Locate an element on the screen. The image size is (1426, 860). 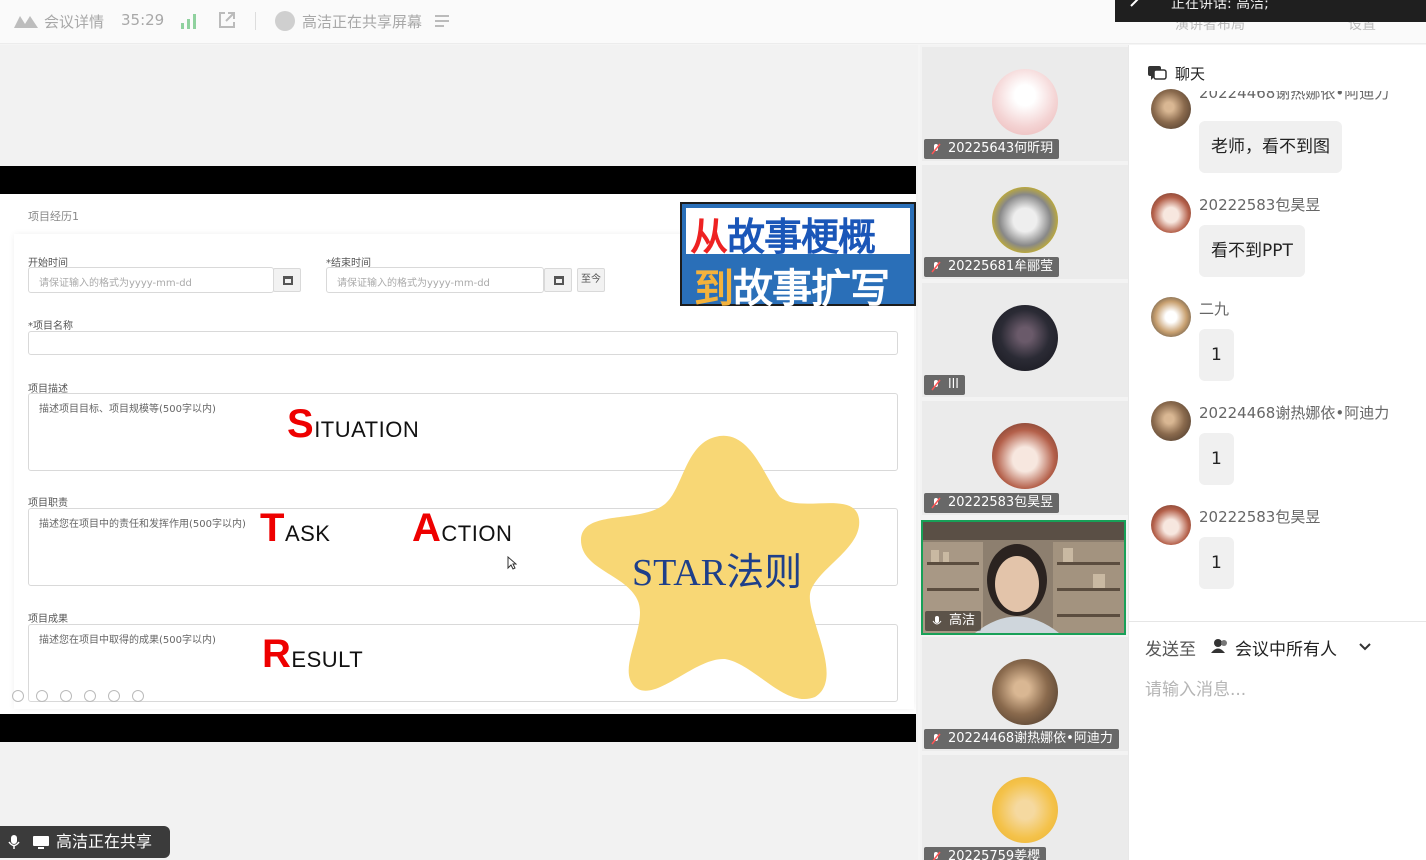
meeting-duration: 35:29 is located at coordinates (143, 20).